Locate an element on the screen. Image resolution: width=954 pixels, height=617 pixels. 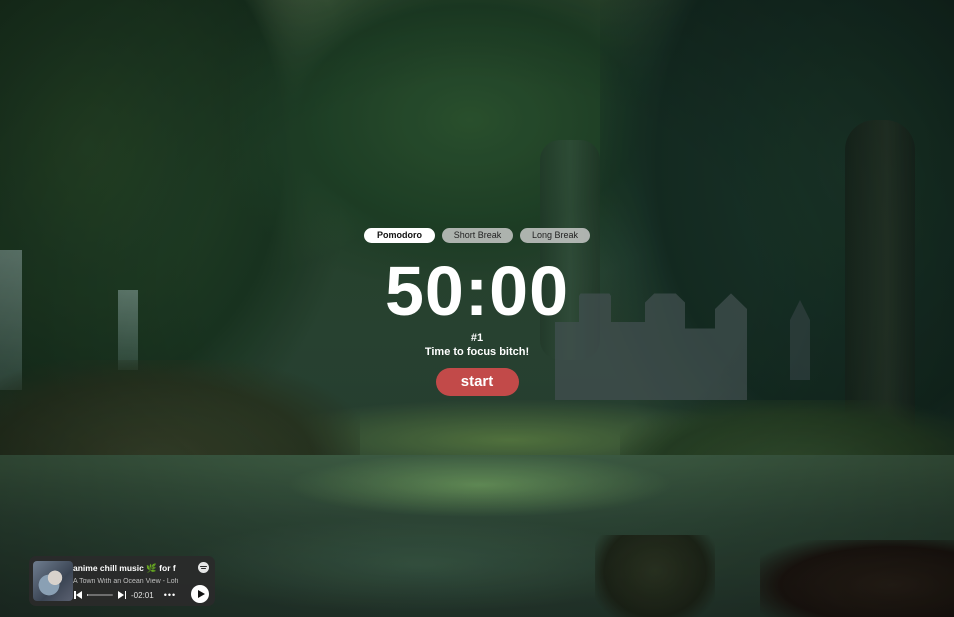
tab-long-break: Long Break is located at coordinates (555, 235).